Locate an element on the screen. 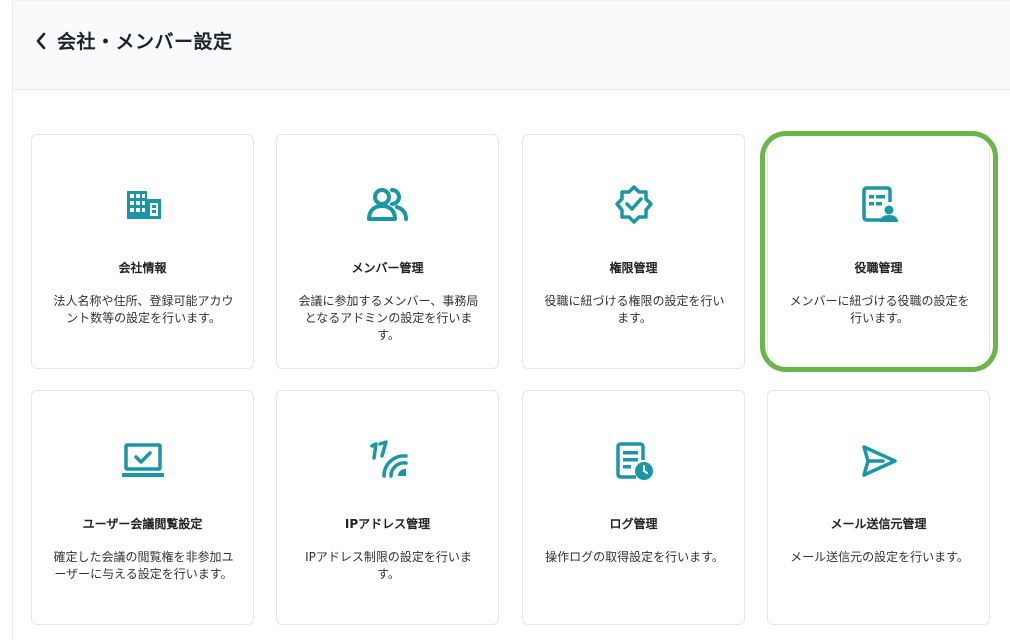 The width and height of the screenshot is (1010, 640). card-title: 役職管理 is located at coordinates (878, 268).